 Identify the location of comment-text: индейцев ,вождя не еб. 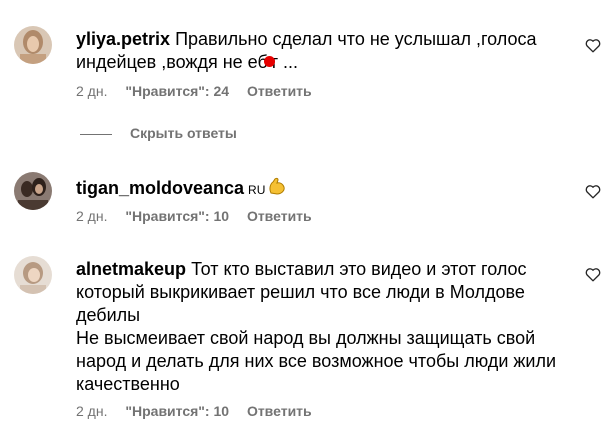
(172, 62).